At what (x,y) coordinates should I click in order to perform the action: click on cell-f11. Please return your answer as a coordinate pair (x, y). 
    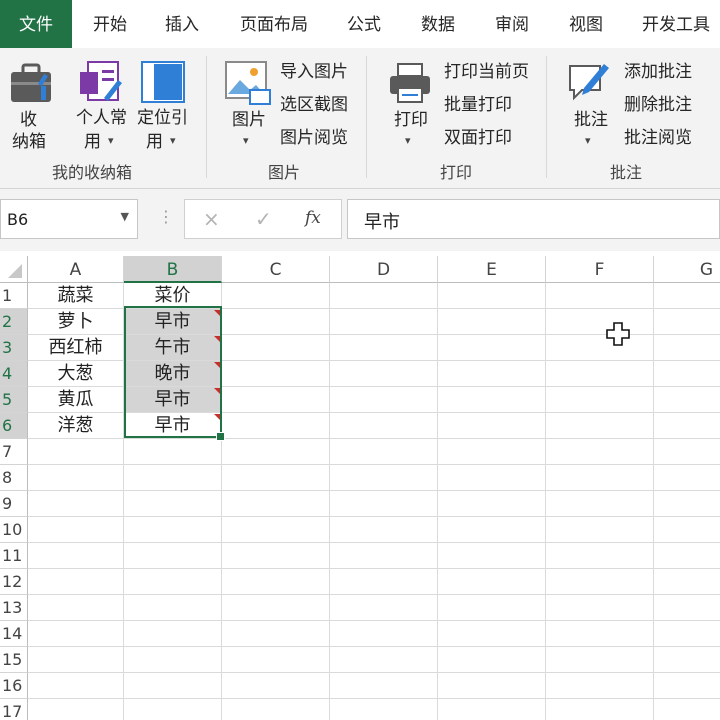
    Looking at the image, I should click on (600, 556).